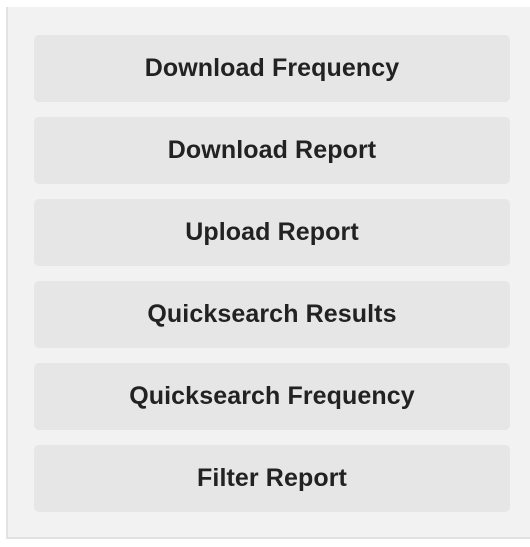  I want to click on download-frequency-button: Download Frequency, so click(272, 68).